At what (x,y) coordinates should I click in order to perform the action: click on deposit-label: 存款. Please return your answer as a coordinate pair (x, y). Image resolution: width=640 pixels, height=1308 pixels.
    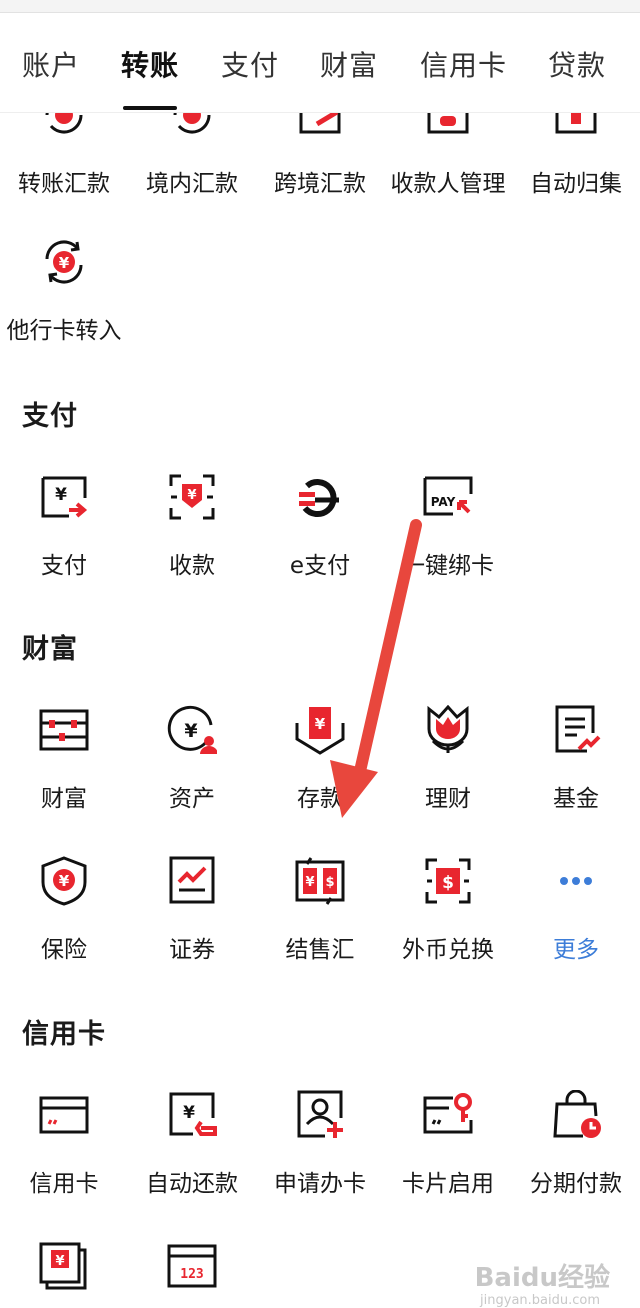
    Looking at the image, I should click on (320, 799).